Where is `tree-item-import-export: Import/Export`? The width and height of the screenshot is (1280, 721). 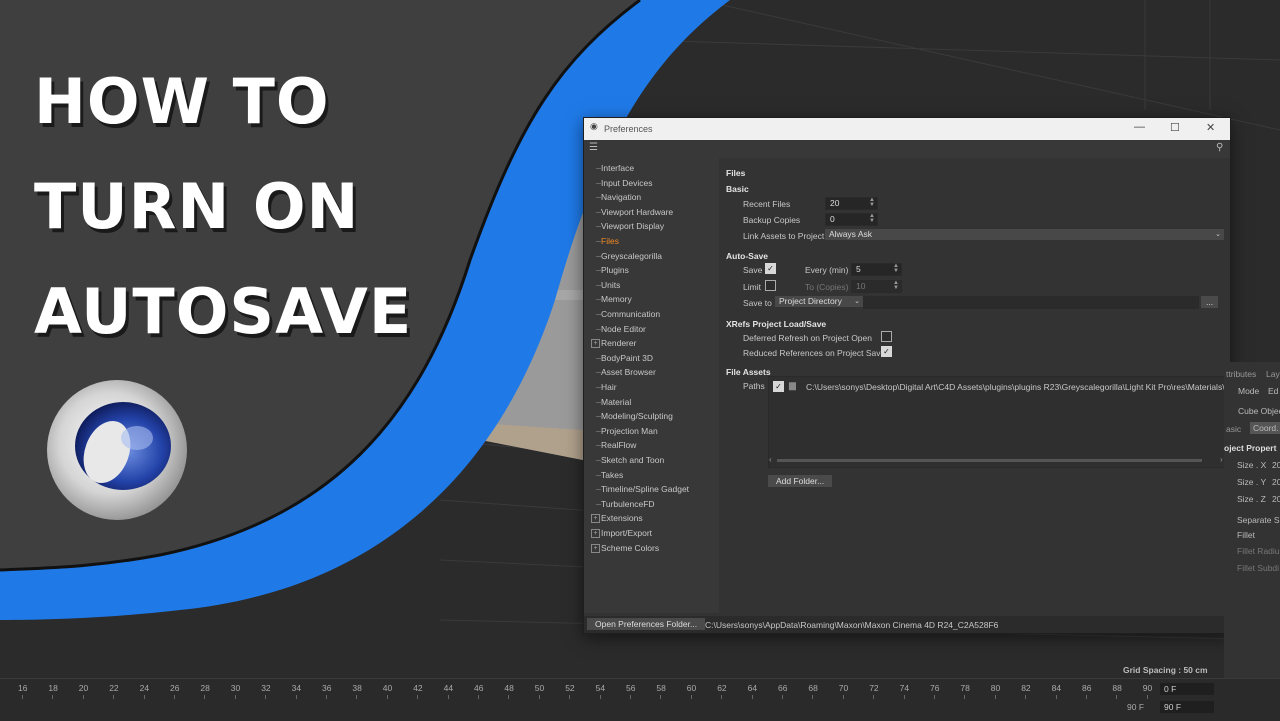 tree-item-import-export: Import/Export is located at coordinates (626, 533).